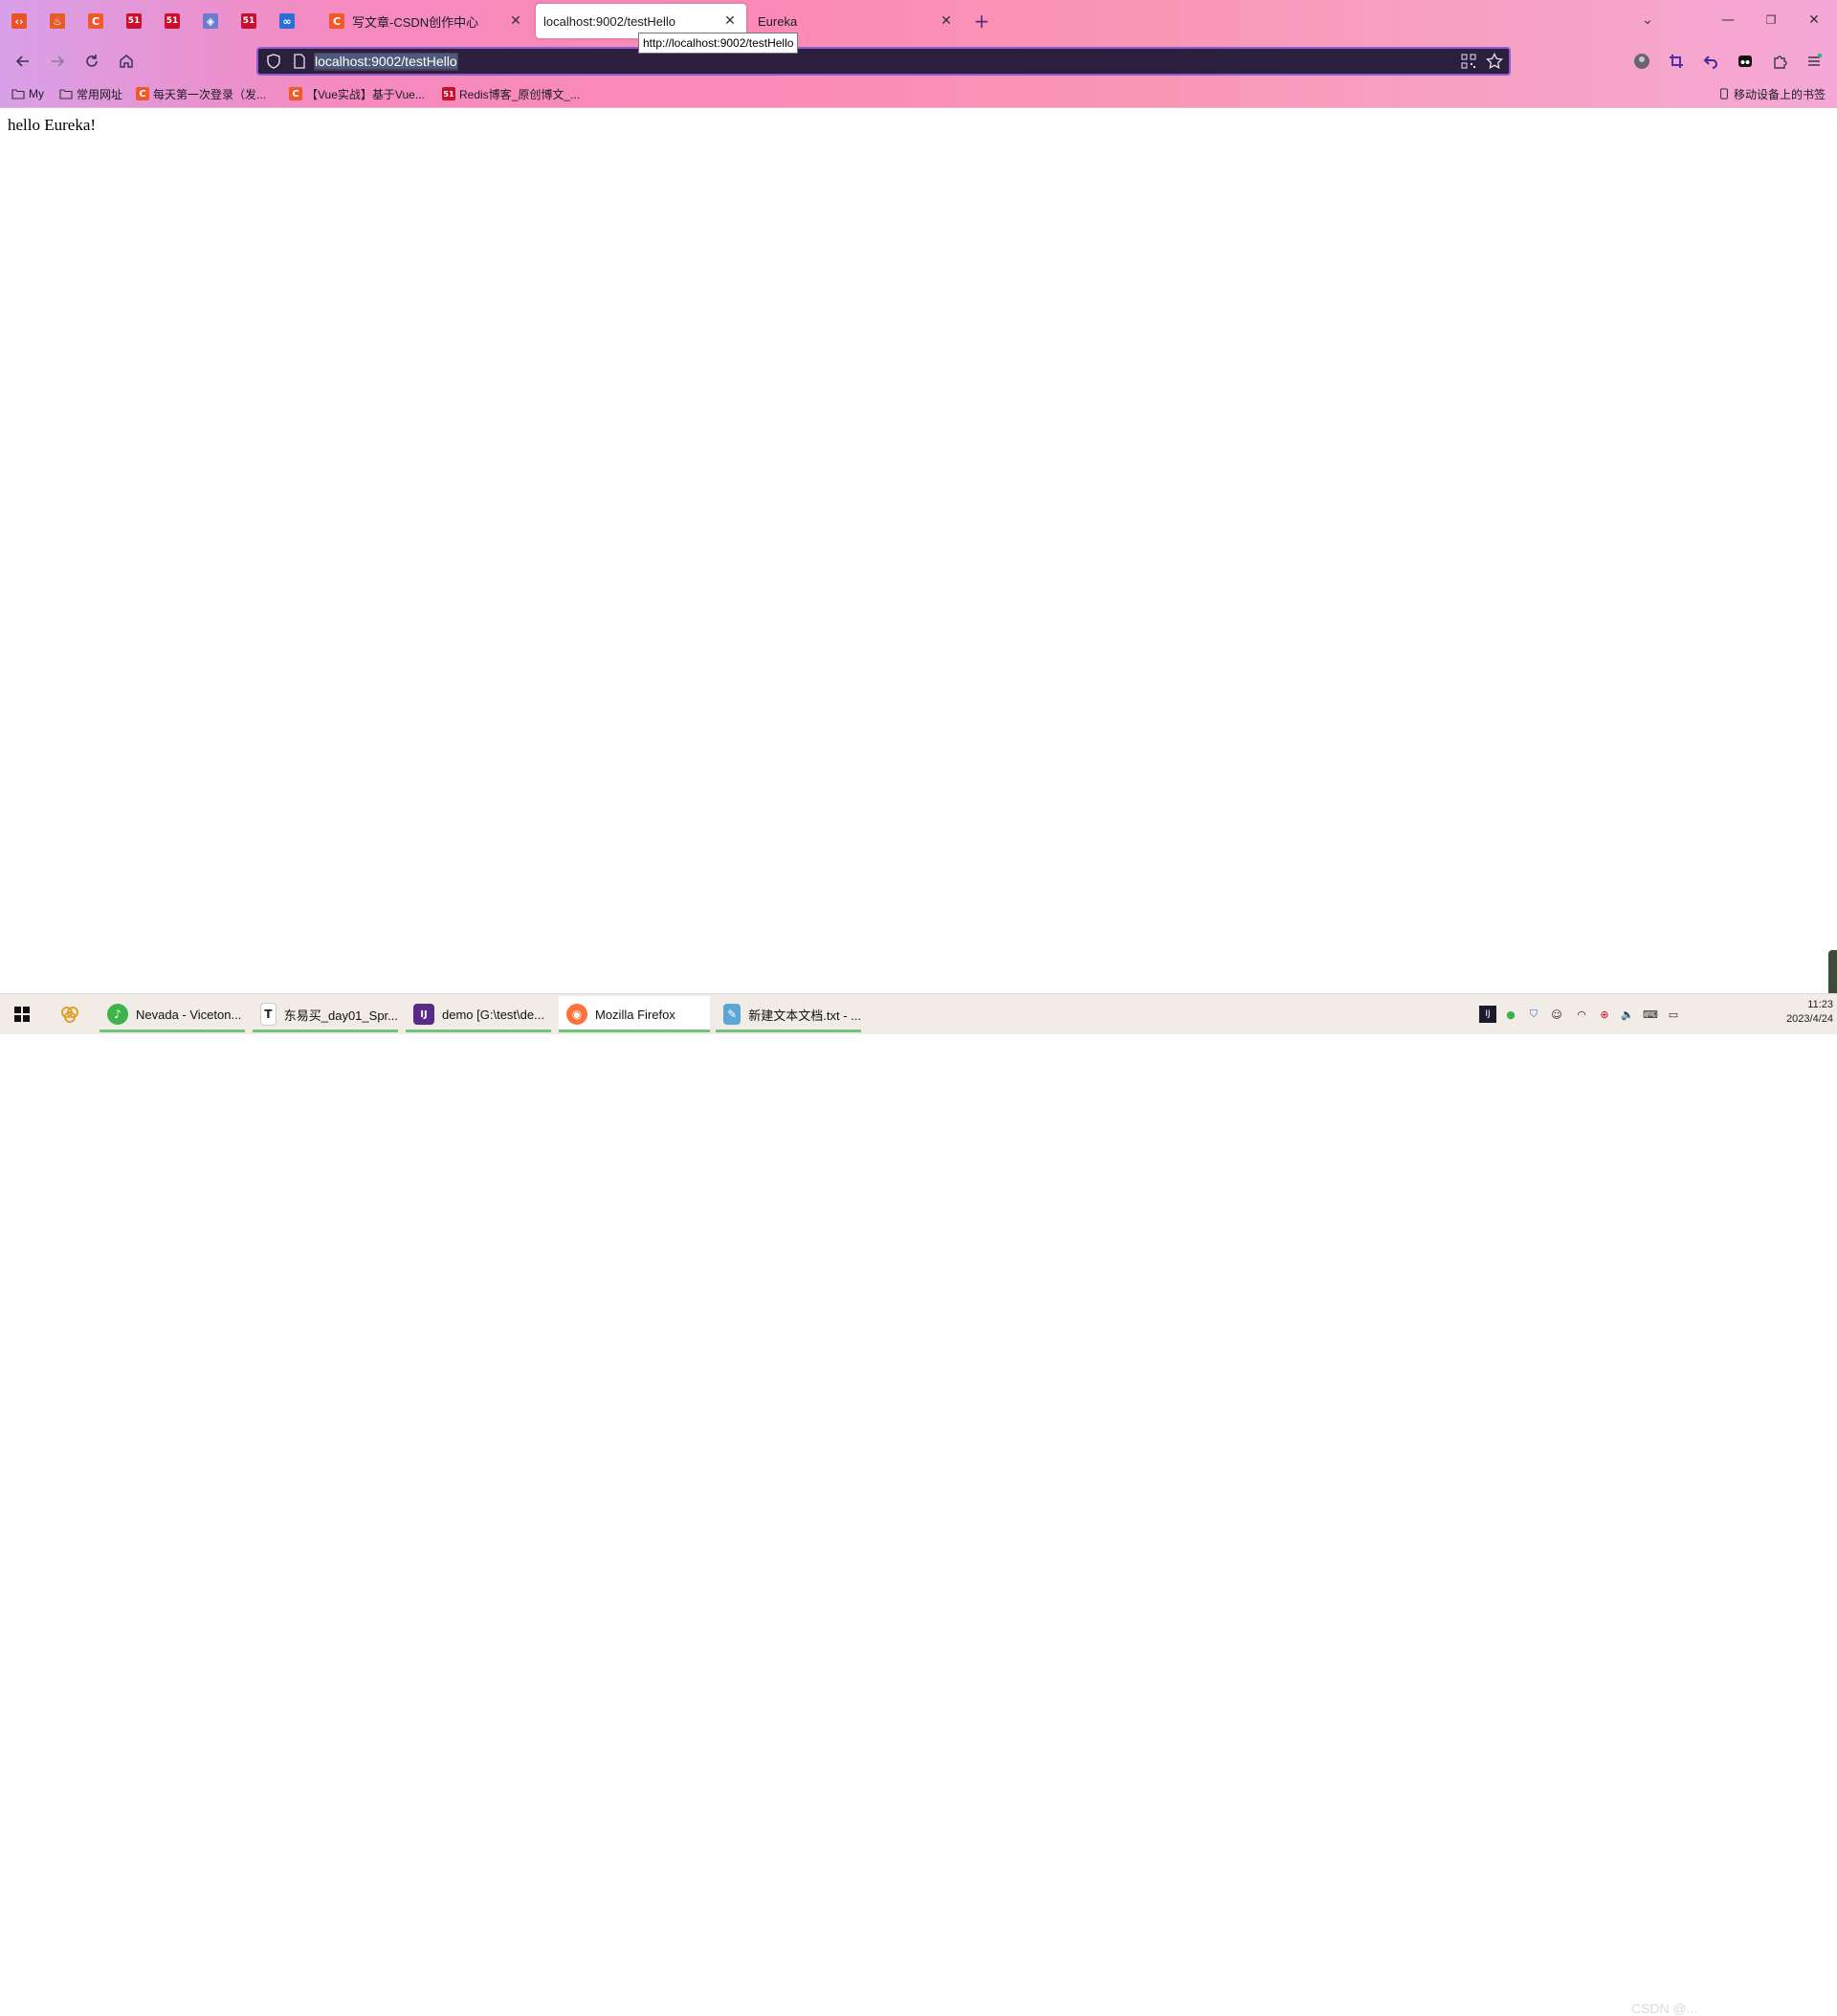 The image size is (1837, 2016). Describe the element at coordinates (52, 125) in the screenshot. I see `page-body-text: hello Eureka!` at that location.